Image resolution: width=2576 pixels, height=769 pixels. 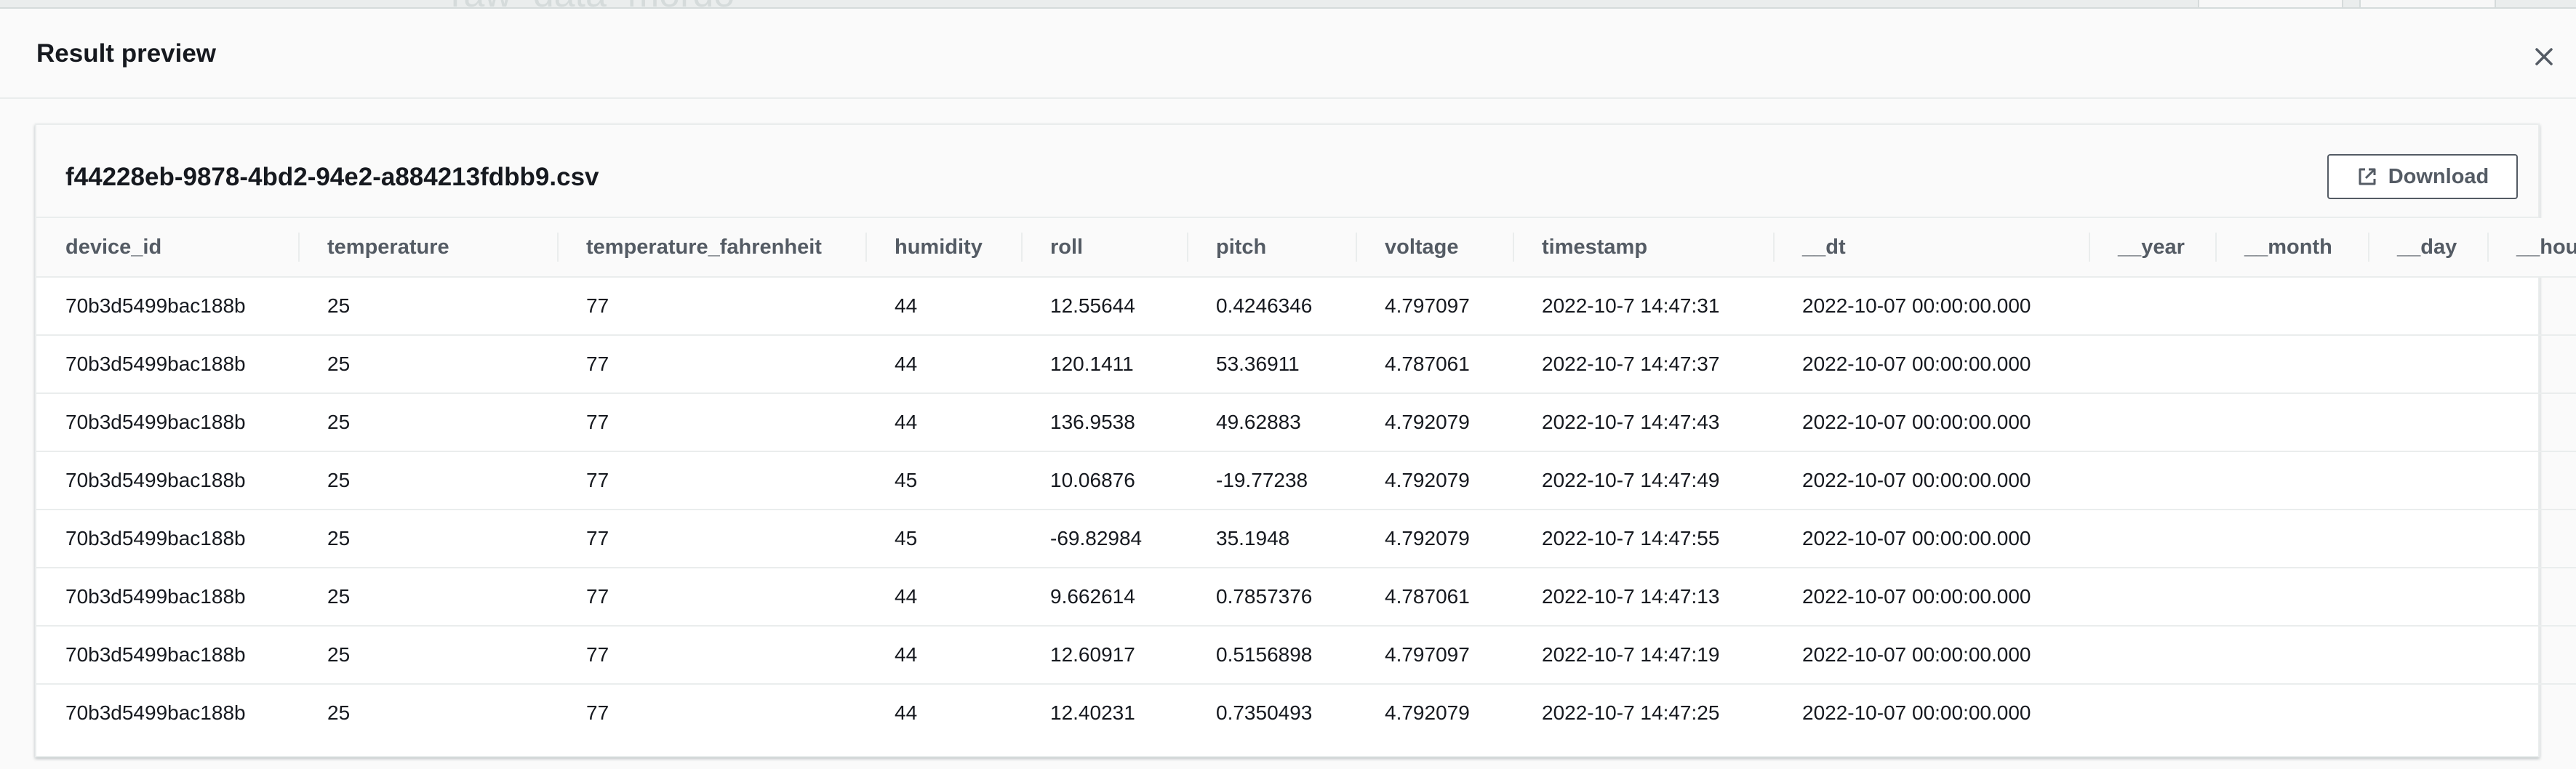 I want to click on close-icon, so click(x=2544, y=56).